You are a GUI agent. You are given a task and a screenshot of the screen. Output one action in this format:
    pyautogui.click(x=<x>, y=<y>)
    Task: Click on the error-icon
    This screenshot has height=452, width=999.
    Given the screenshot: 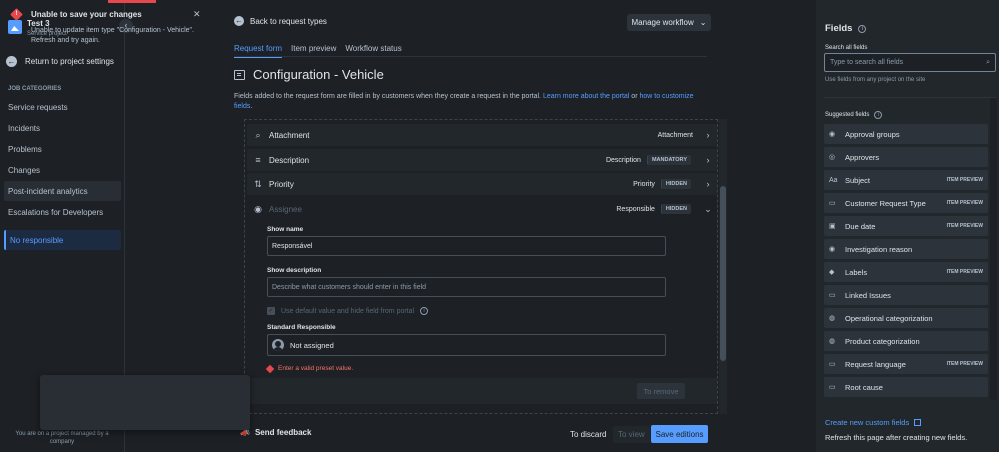 What is the action you would take?
    pyautogui.click(x=270, y=368)
    